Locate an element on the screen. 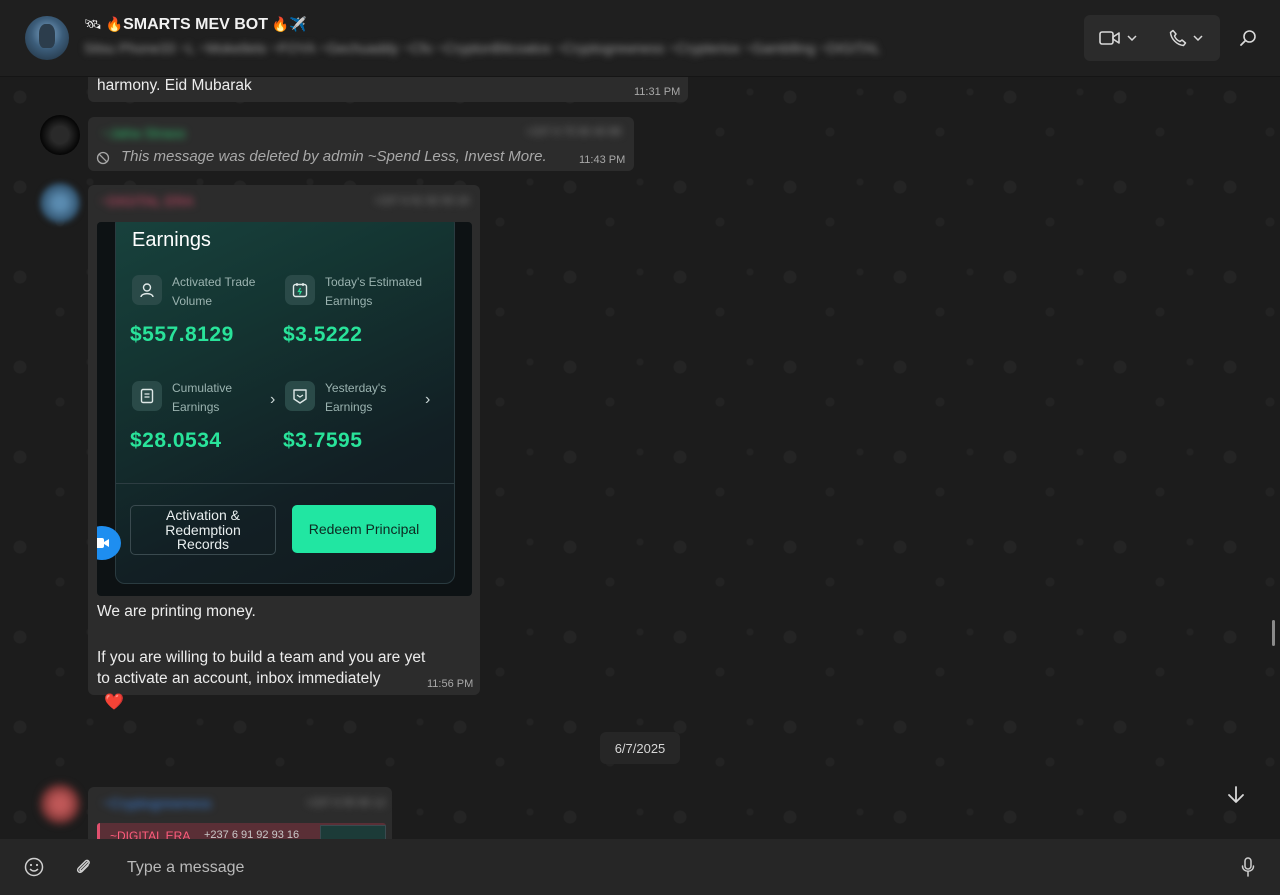  voice-message-button is located at coordinates (1248, 867).